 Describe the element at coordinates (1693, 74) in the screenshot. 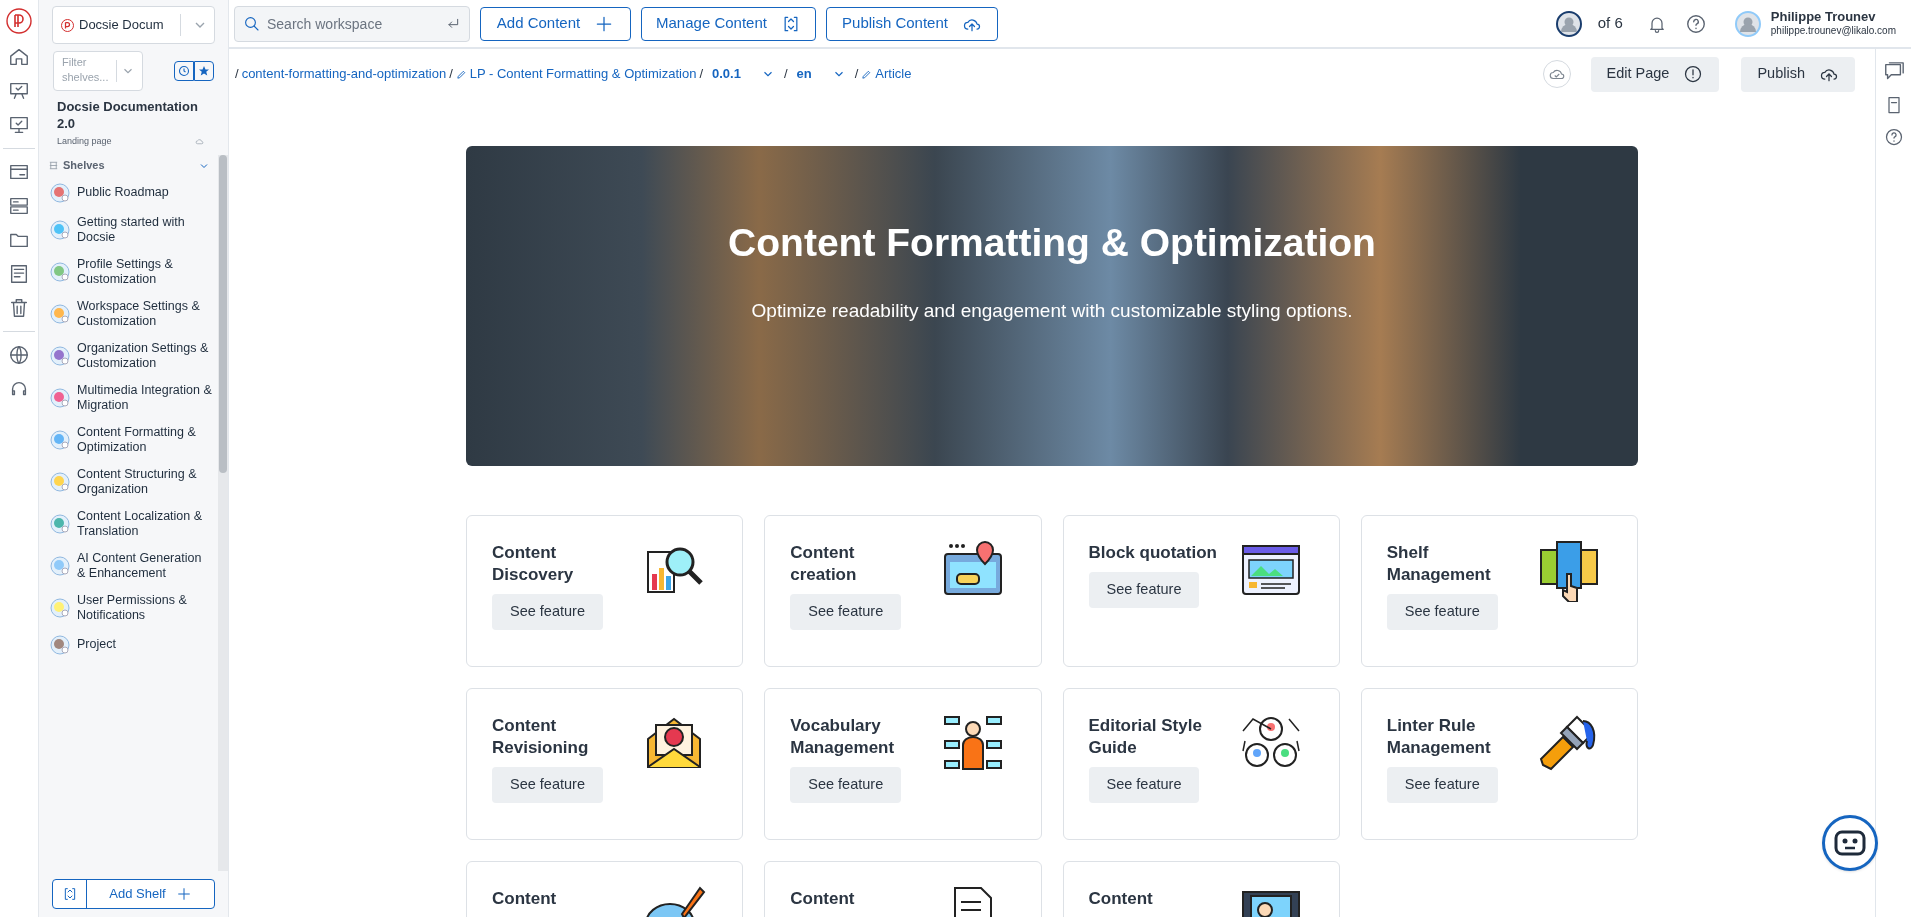

I see `alert-icon` at that location.